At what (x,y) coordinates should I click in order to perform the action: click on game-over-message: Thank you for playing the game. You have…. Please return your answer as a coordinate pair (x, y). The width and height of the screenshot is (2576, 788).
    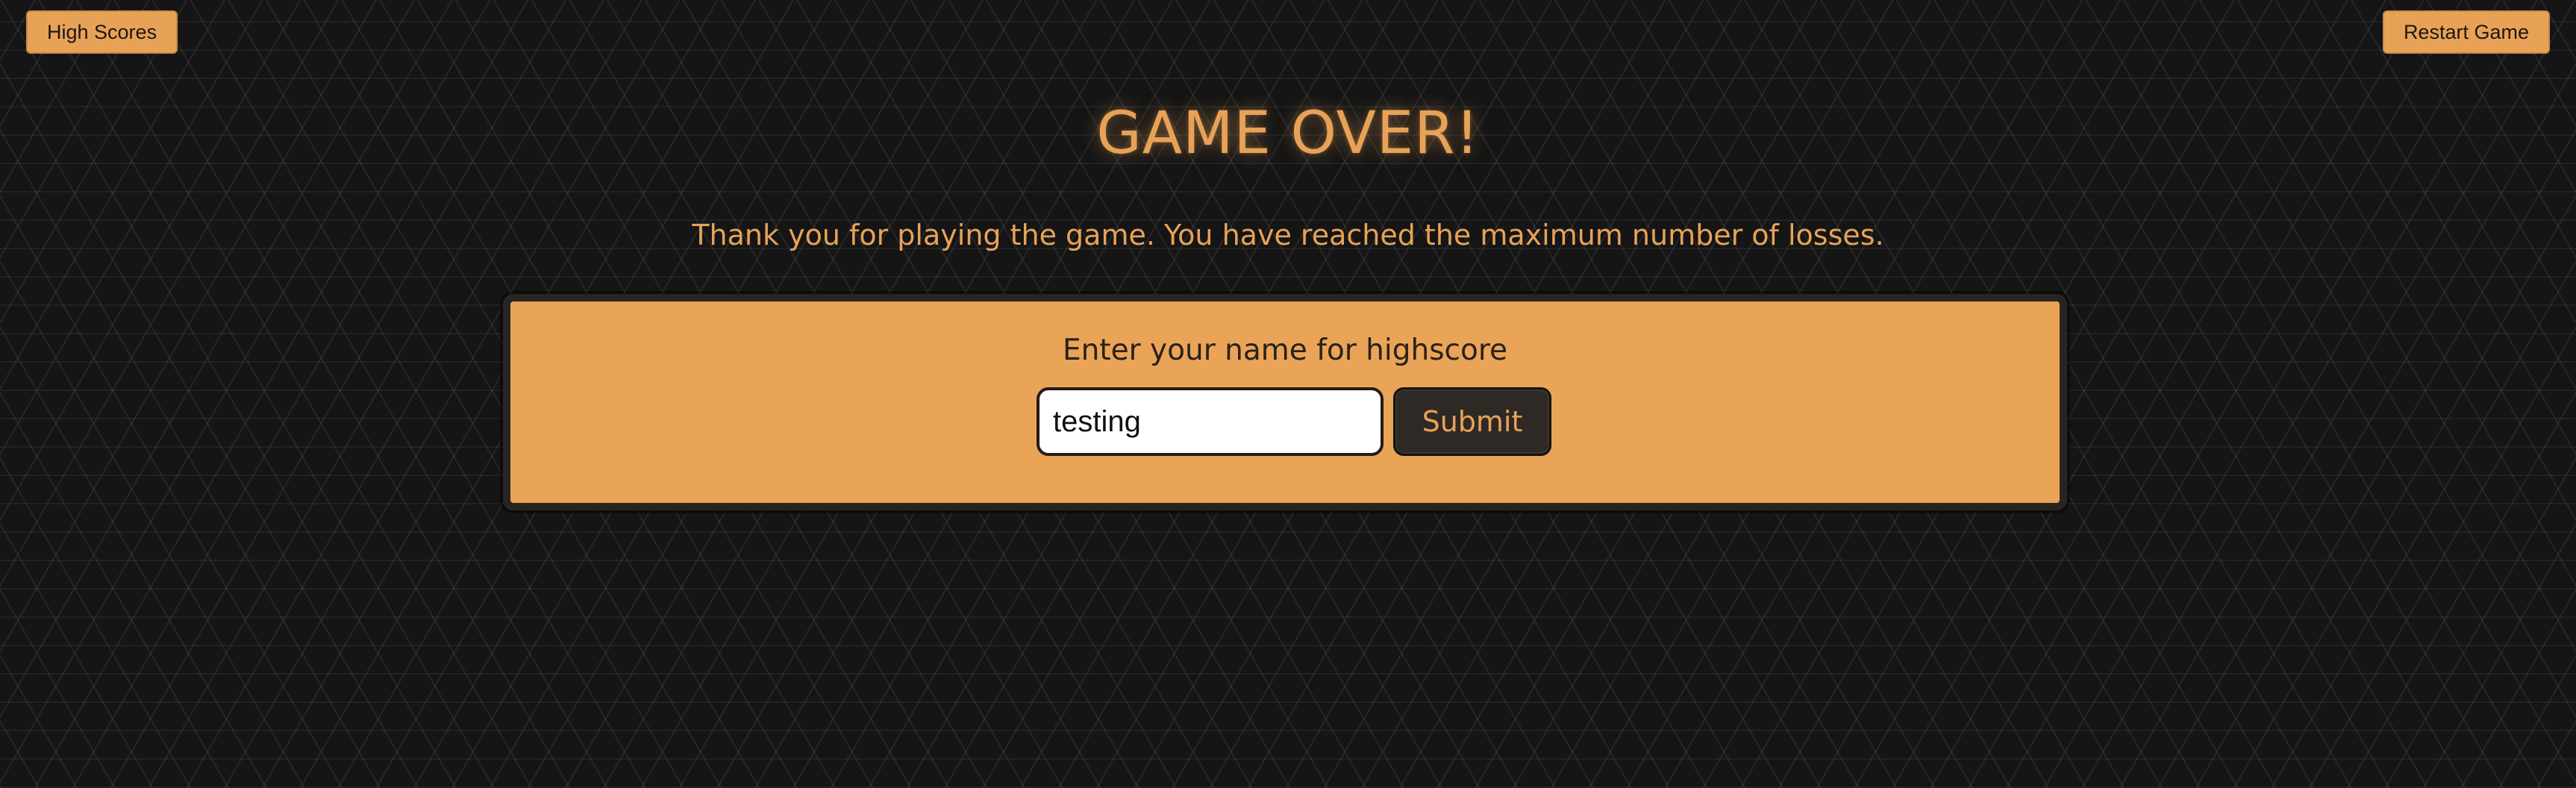
    Looking at the image, I should click on (1288, 235).